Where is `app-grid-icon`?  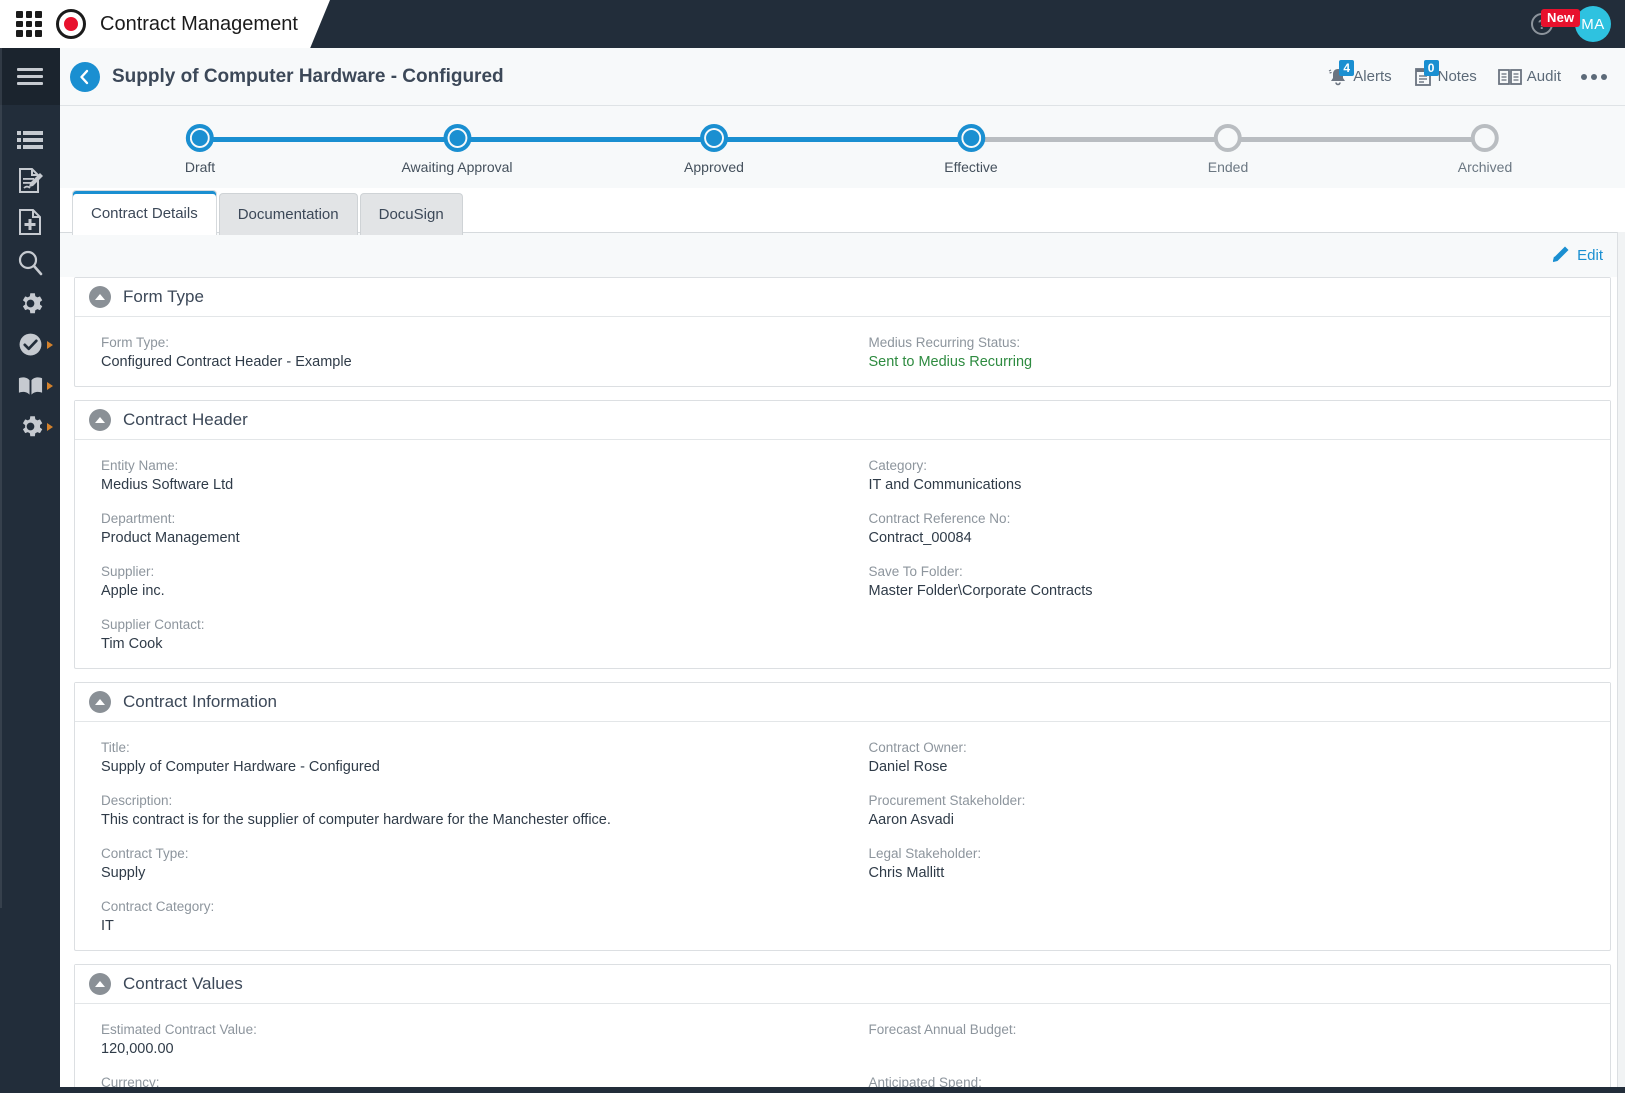 app-grid-icon is located at coordinates (29, 24).